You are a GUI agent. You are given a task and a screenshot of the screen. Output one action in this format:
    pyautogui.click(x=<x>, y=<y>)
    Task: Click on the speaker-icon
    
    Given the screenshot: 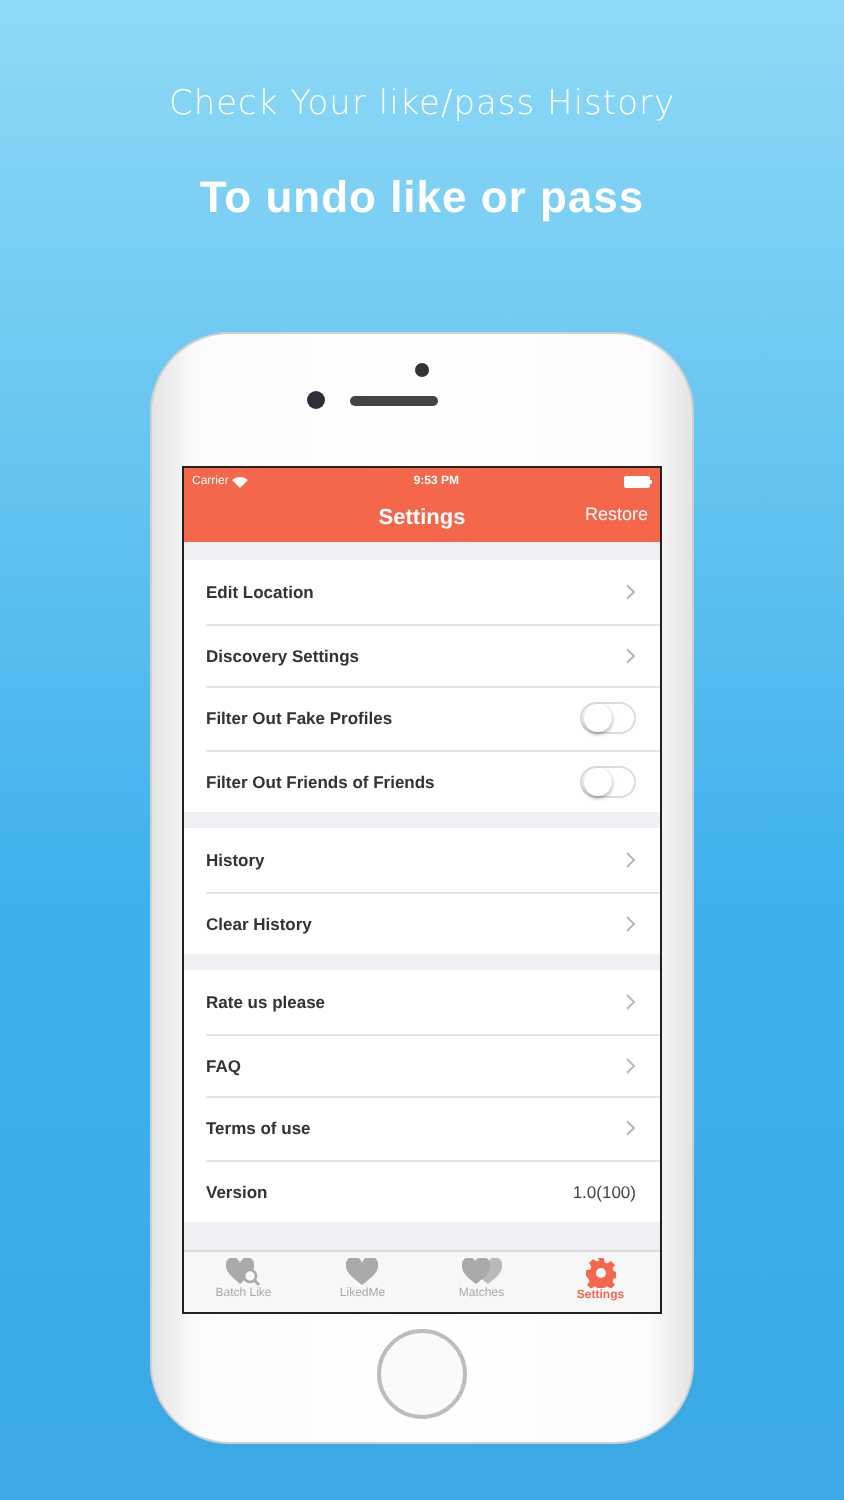 What is the action you would take?
    pyautogui.click(x=394, y=400)
    